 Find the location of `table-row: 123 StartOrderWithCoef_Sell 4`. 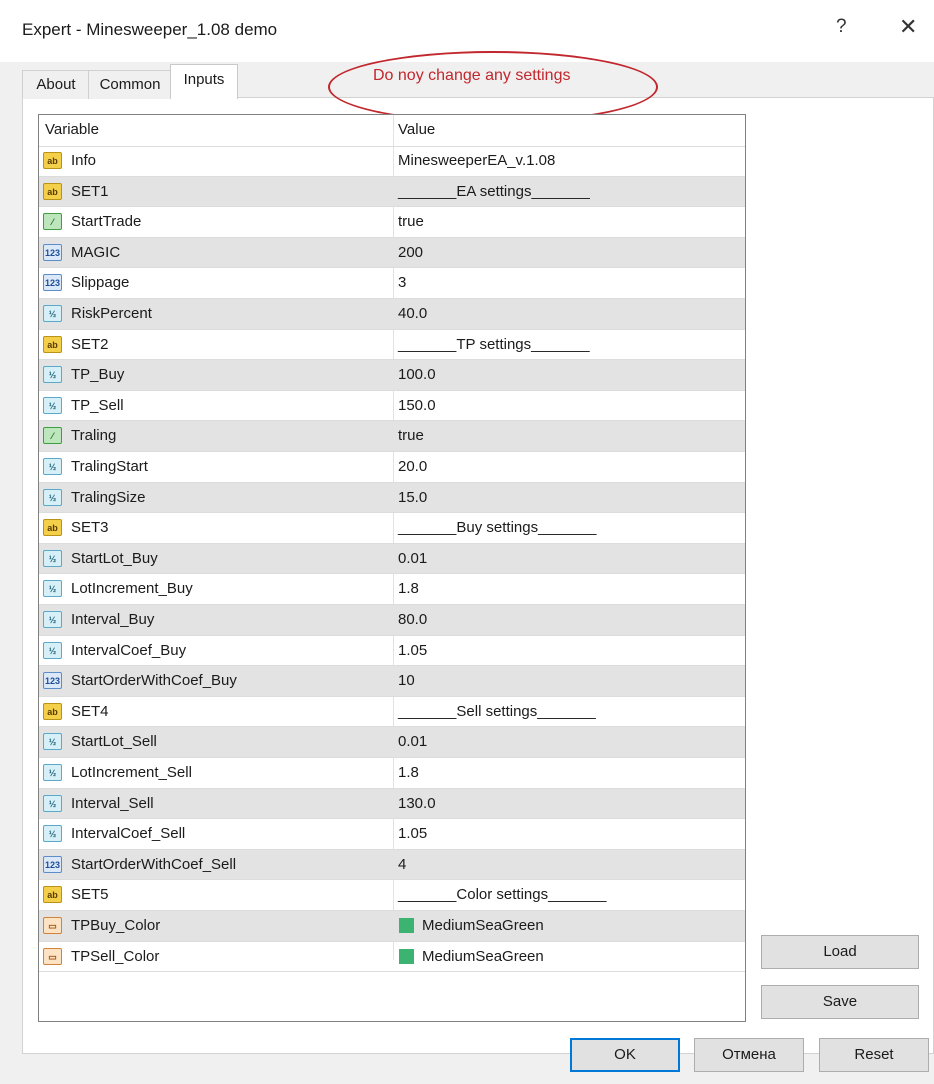

table-row: 123 StartOrderWithCoef_Sell 4 is located at coordinates (392, 865).